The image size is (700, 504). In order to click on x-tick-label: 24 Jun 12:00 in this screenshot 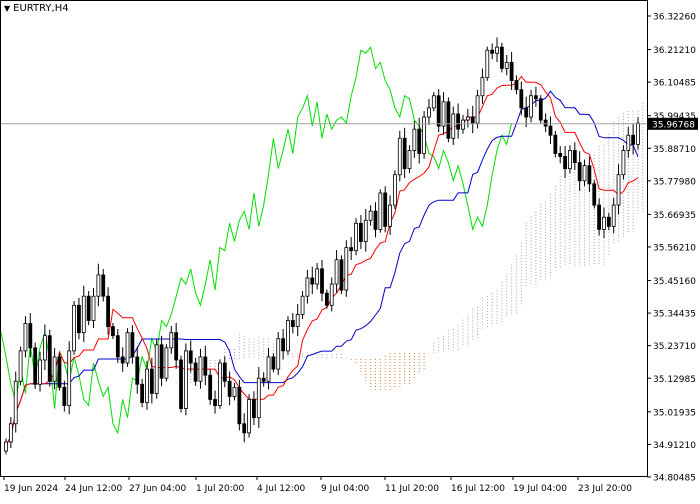, I will do `click(93, 489)`.